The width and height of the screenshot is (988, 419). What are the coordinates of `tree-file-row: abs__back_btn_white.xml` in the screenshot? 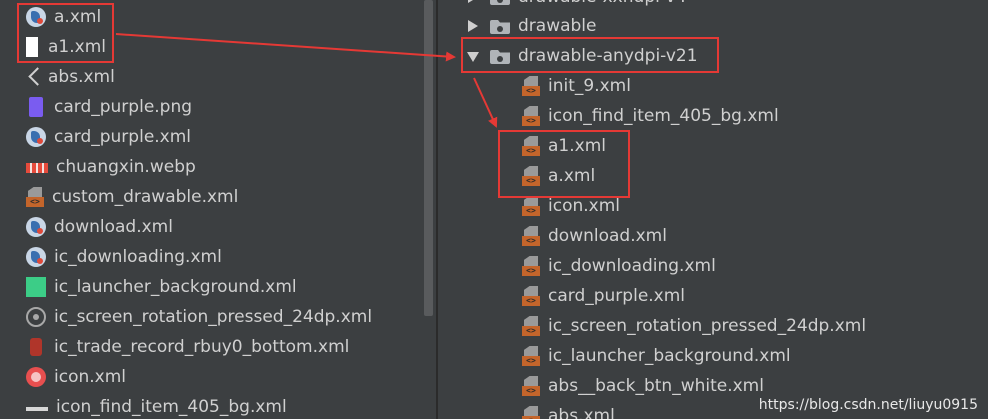 It's located at (643, 386).